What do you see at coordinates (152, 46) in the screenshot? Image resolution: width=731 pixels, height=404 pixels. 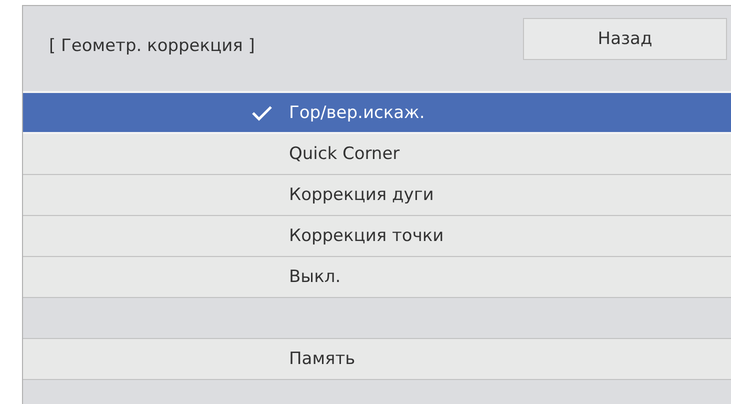 I see `menu-title: [ Геометр. коррекция ]` at bounding box center [152, 46].